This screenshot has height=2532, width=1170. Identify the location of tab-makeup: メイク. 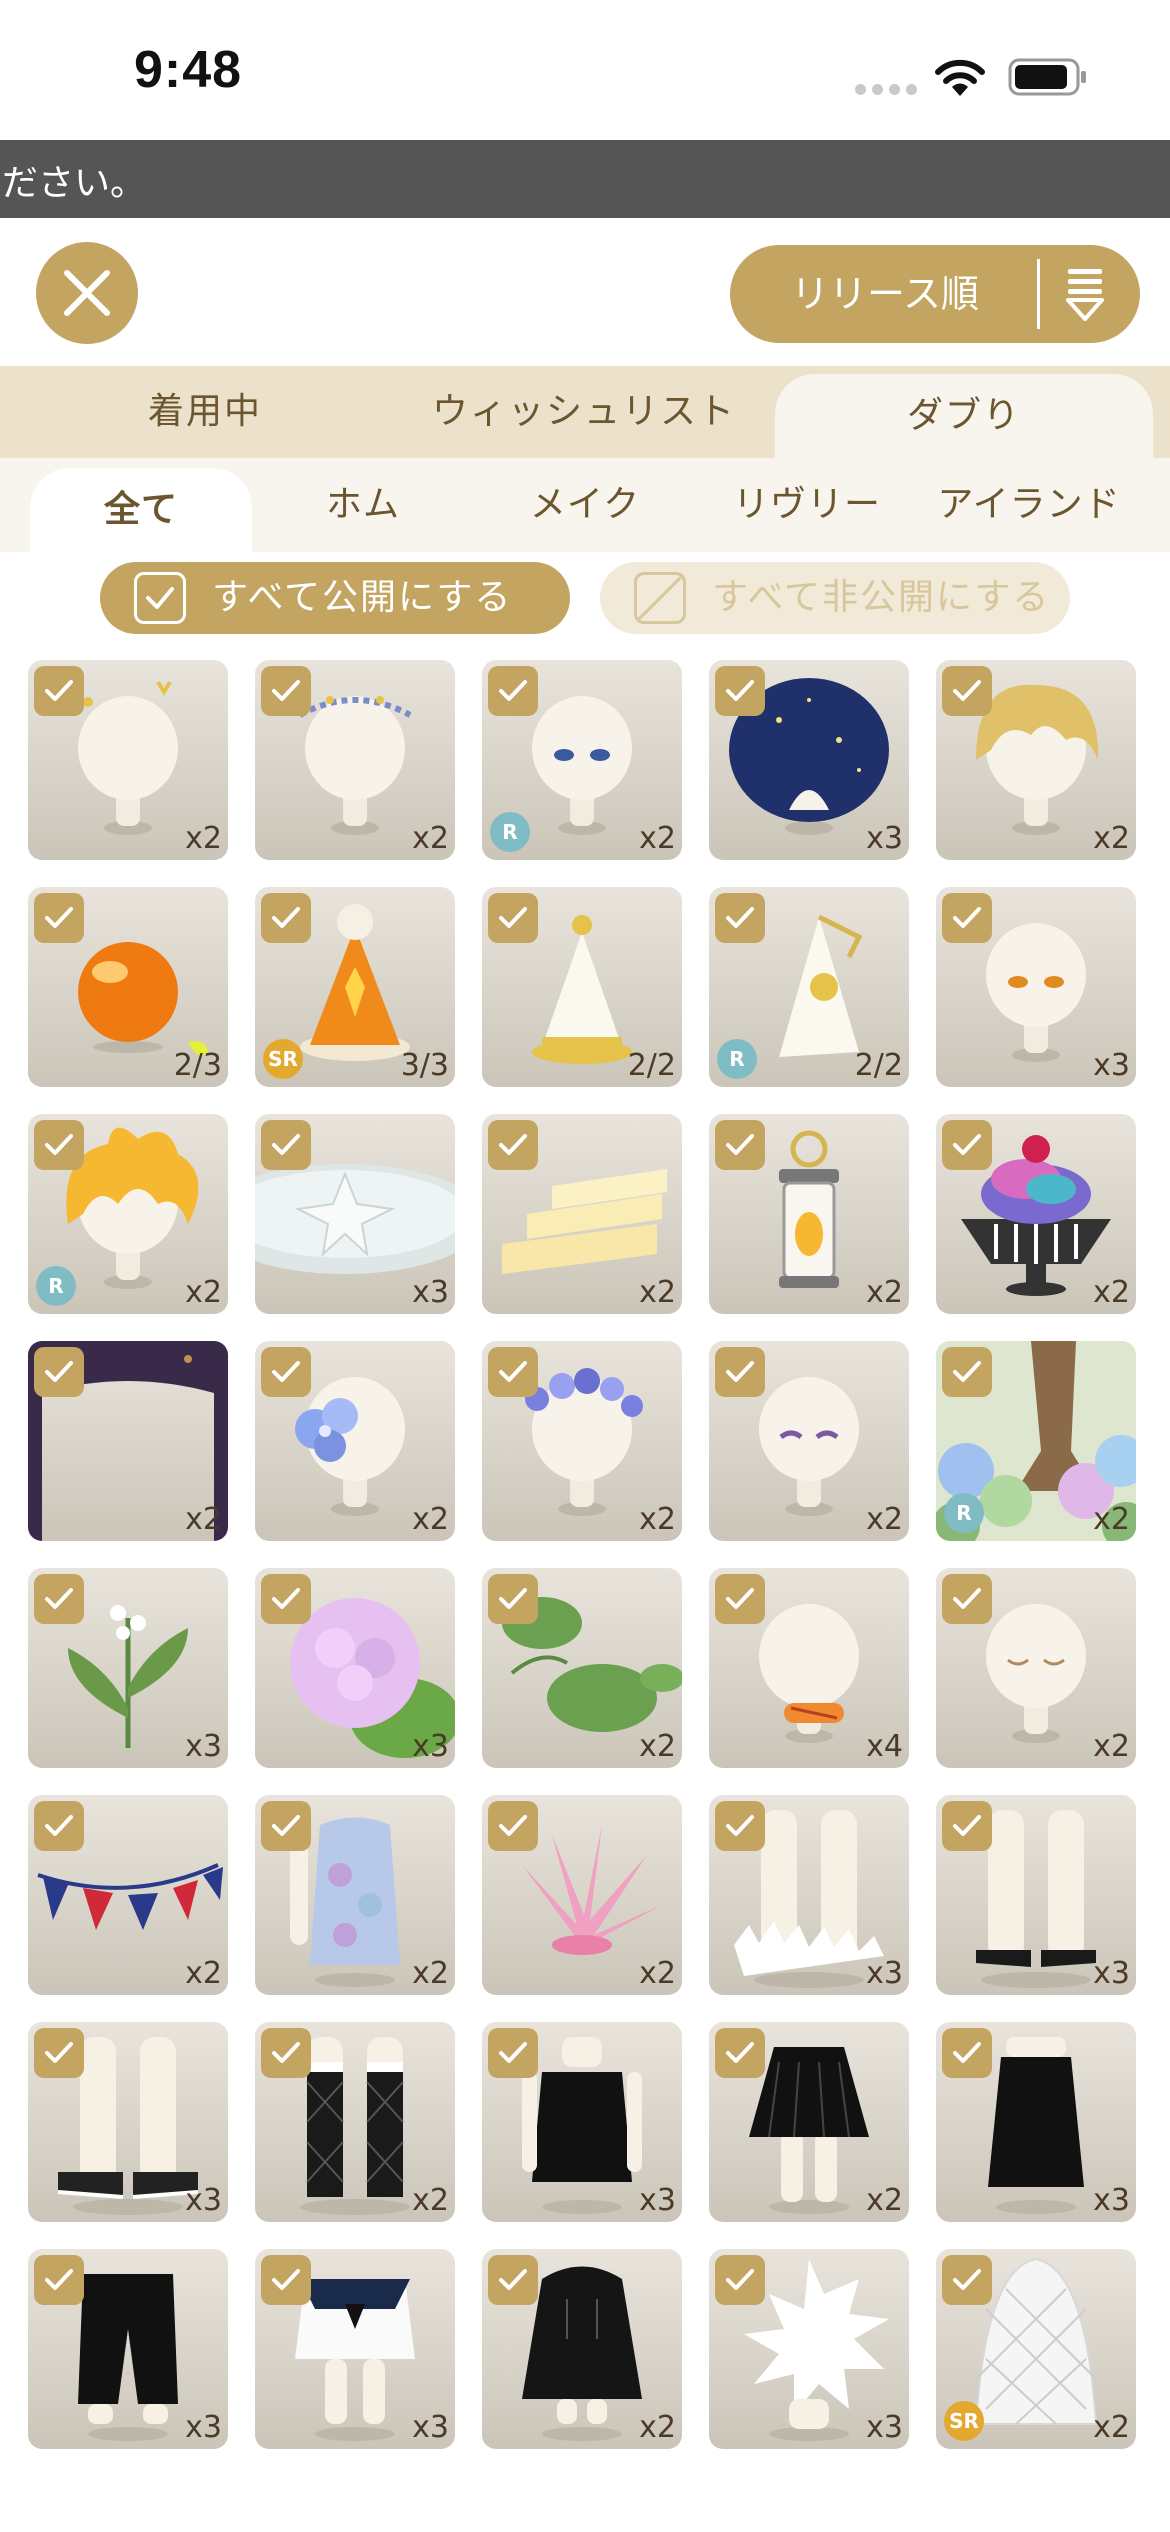
(585, 505).